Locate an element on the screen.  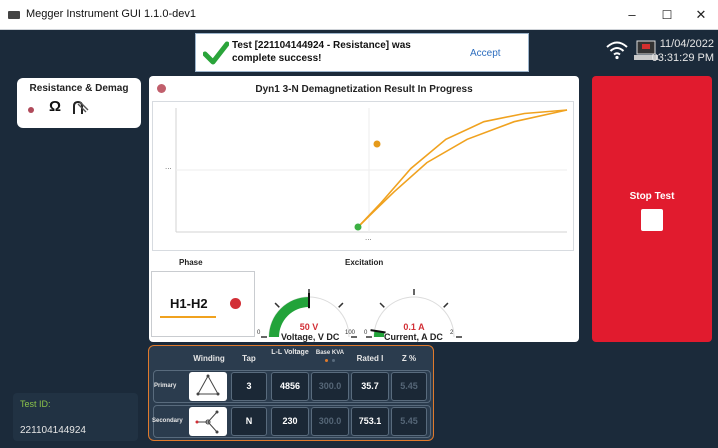
current-min: 0 is located at coordinates (366, 333).